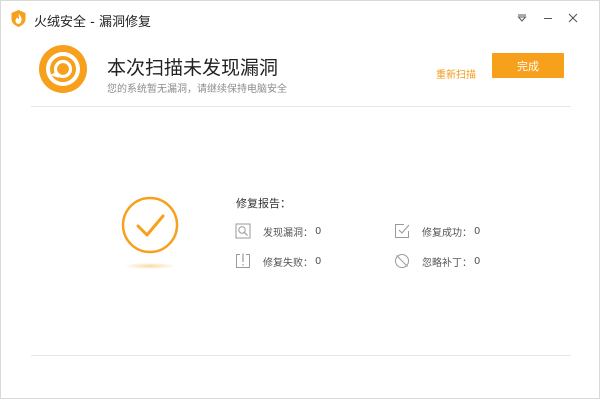 The width and height of the screenshot is (600, 399). What do you see at coordinates (243, 231) in the screenshot?
I see `magnifier-icon` at bounding box center [243, 231].